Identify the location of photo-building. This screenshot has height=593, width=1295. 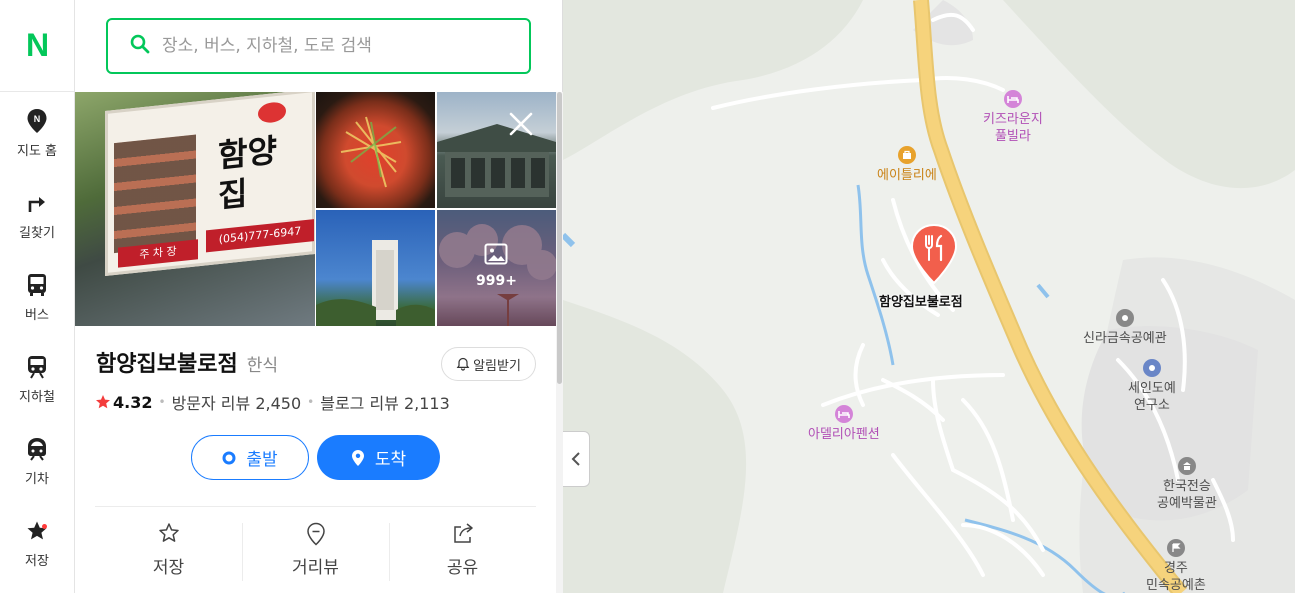
(496, 150).